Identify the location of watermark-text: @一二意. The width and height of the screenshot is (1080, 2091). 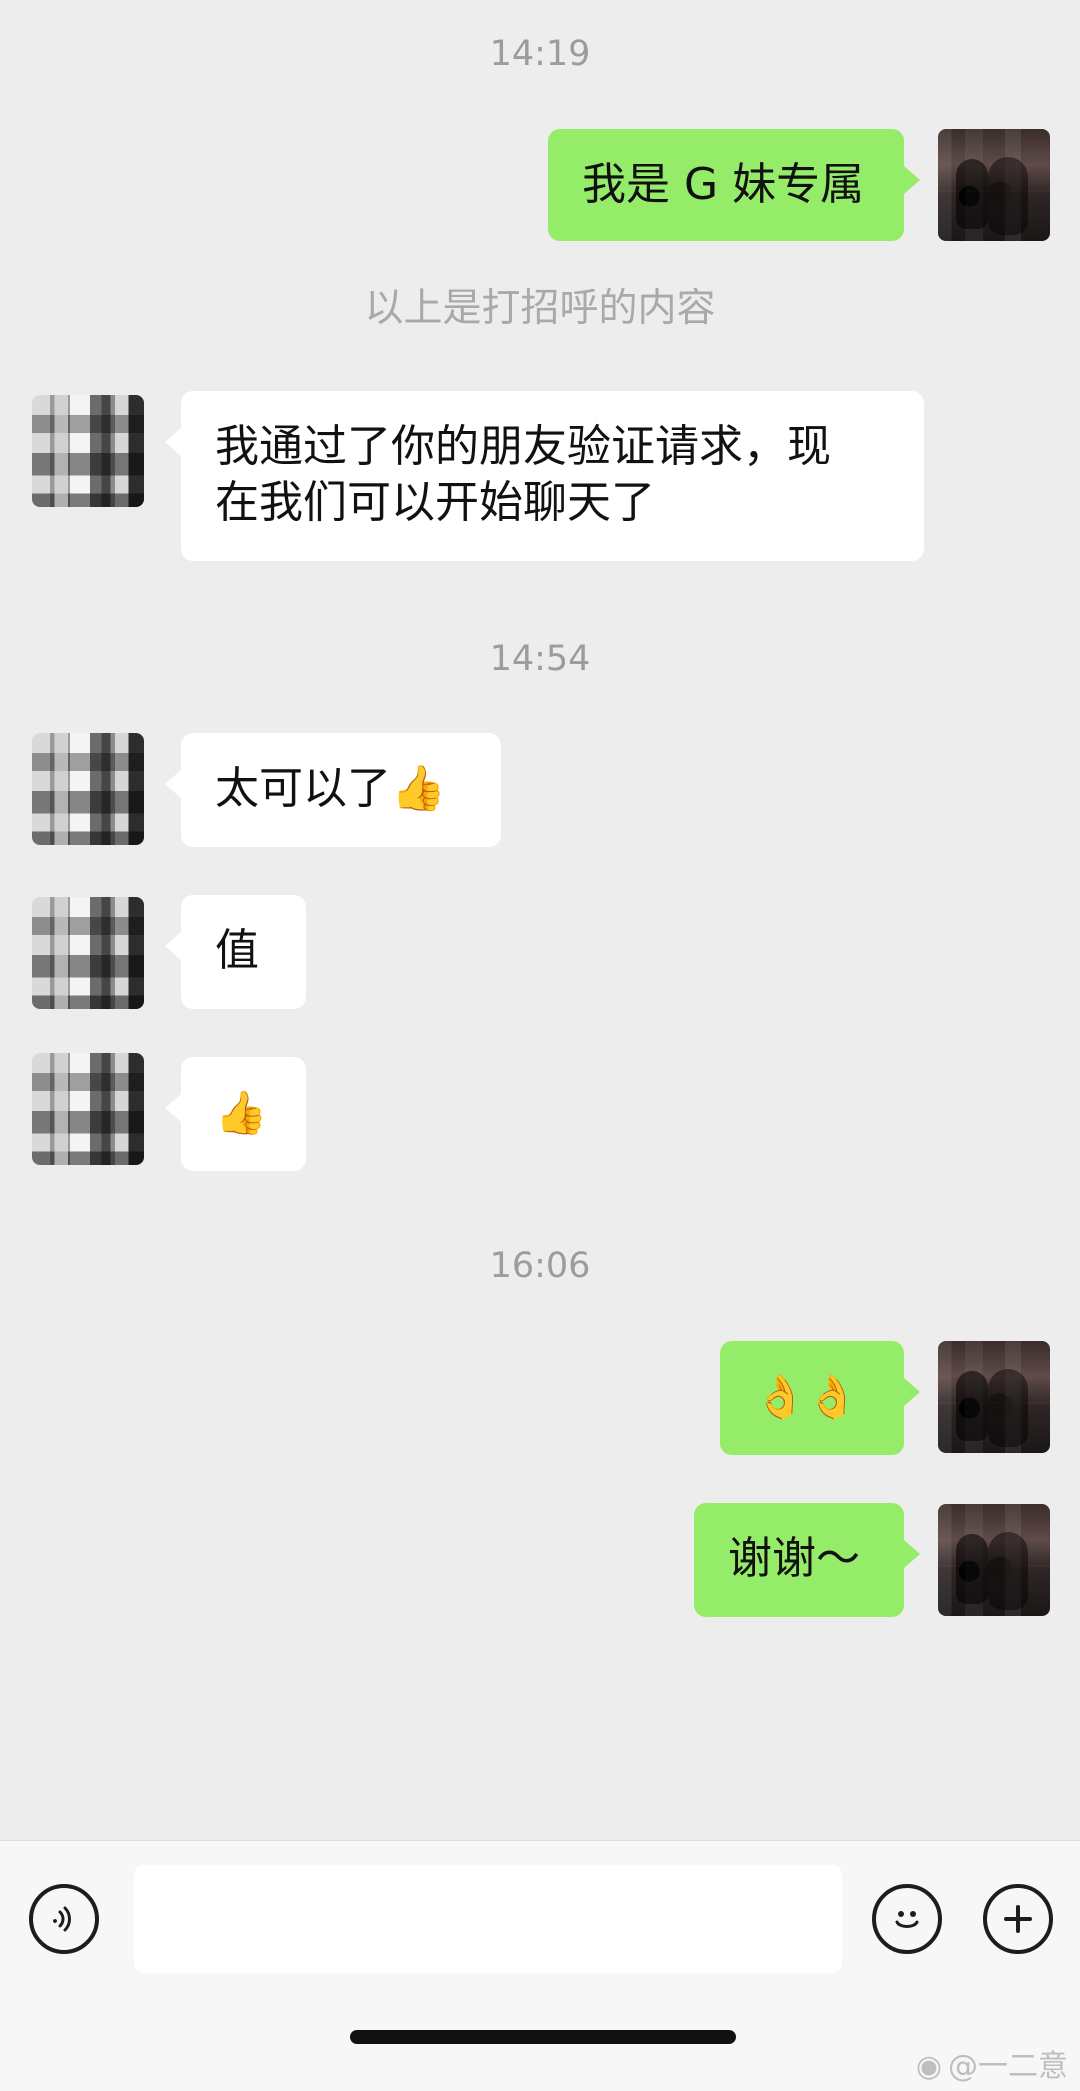
(1008, 2066).